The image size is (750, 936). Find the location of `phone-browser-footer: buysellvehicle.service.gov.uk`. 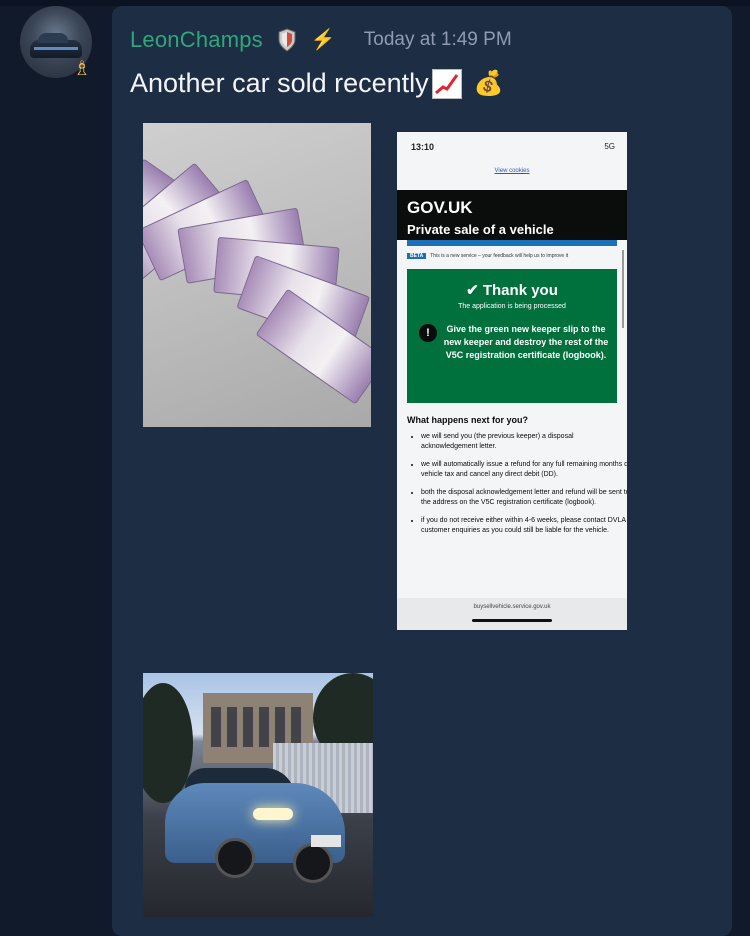

phone-browser-footer: buysellvehicle.service.gov.uk is located at coordinates (512, 614).